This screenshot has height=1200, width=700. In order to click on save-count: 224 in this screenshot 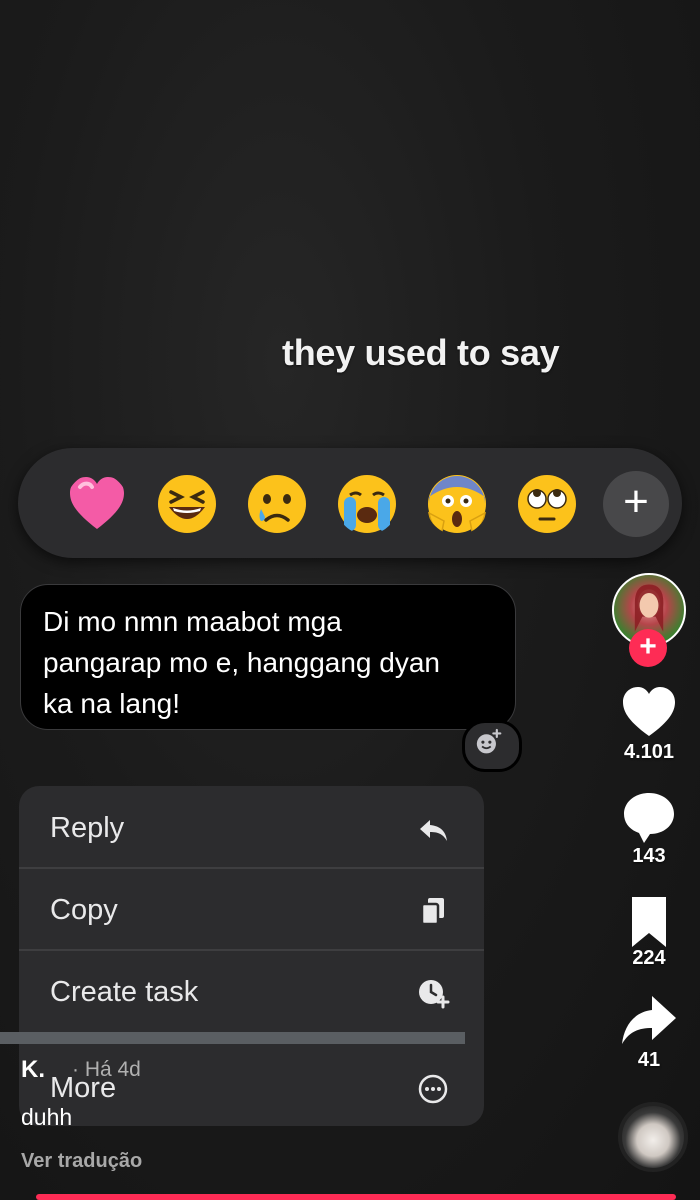, I will do `click(649, 958)`.